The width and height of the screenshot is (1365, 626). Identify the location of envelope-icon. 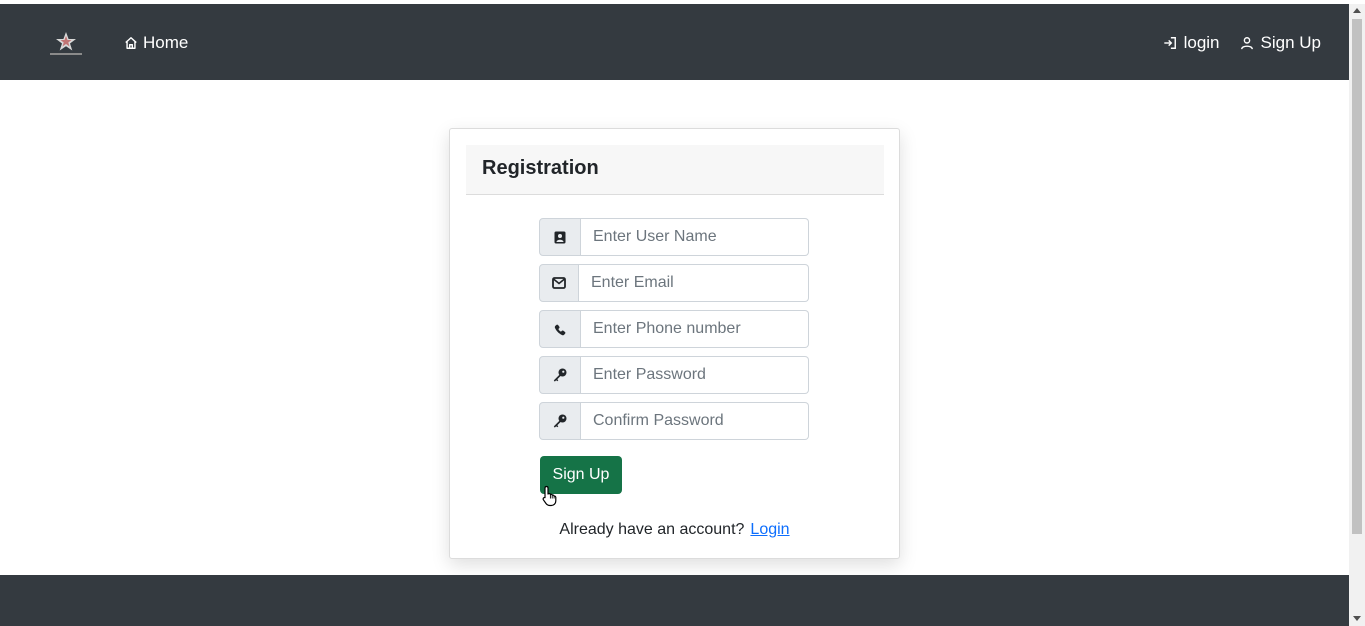
(559, 283).